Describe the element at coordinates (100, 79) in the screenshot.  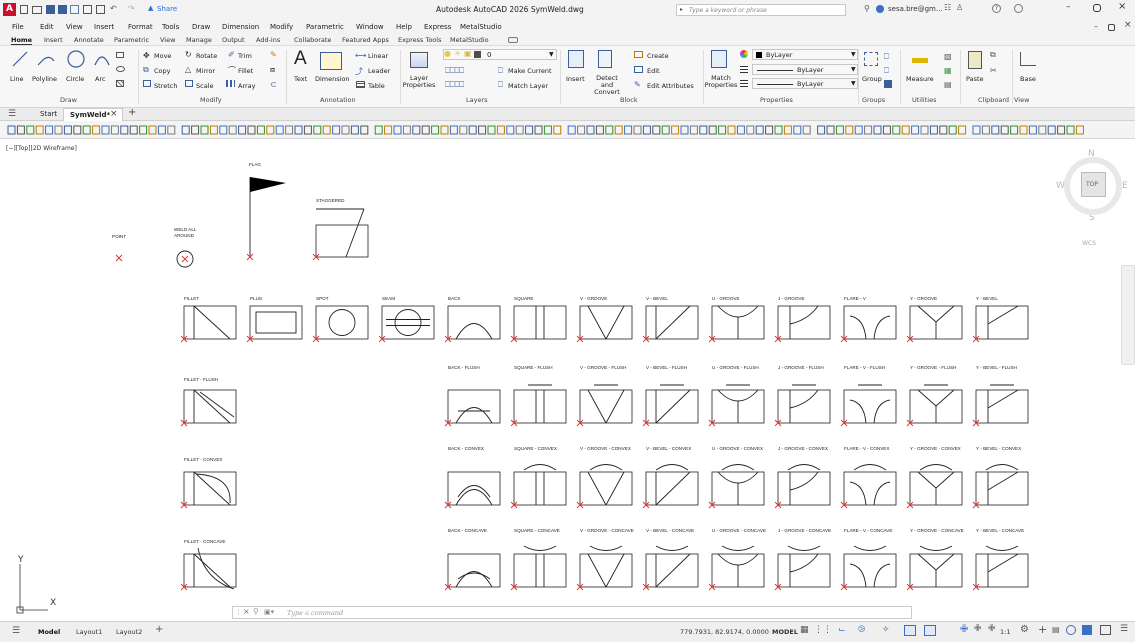
I see `arc-label: Arc` at that location.